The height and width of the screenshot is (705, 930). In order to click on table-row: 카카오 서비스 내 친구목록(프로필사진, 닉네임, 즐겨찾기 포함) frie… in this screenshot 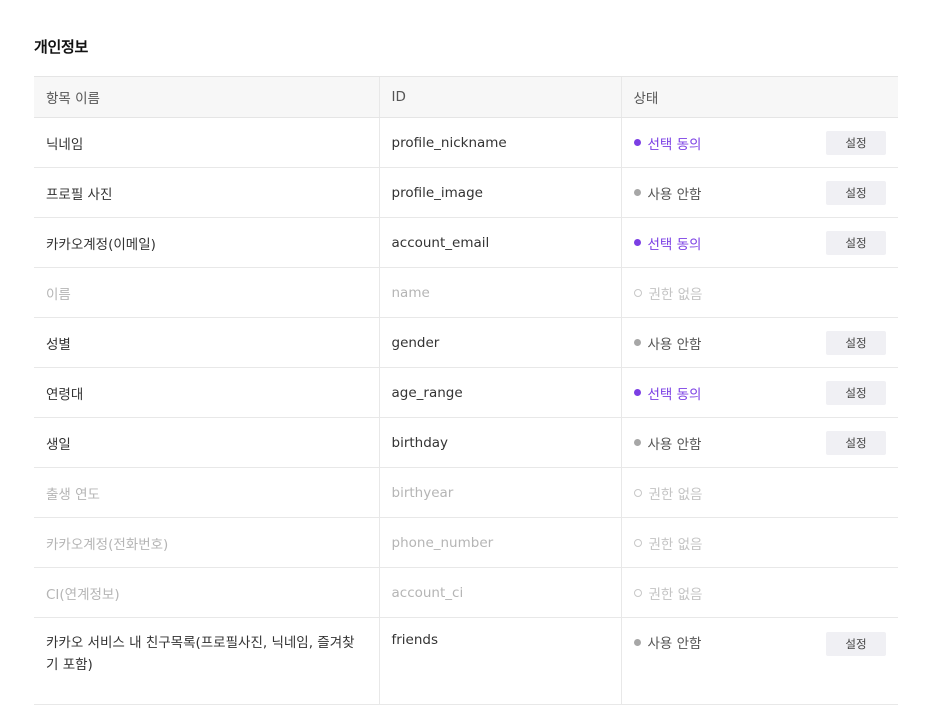, I will do `click(466, 661)`.